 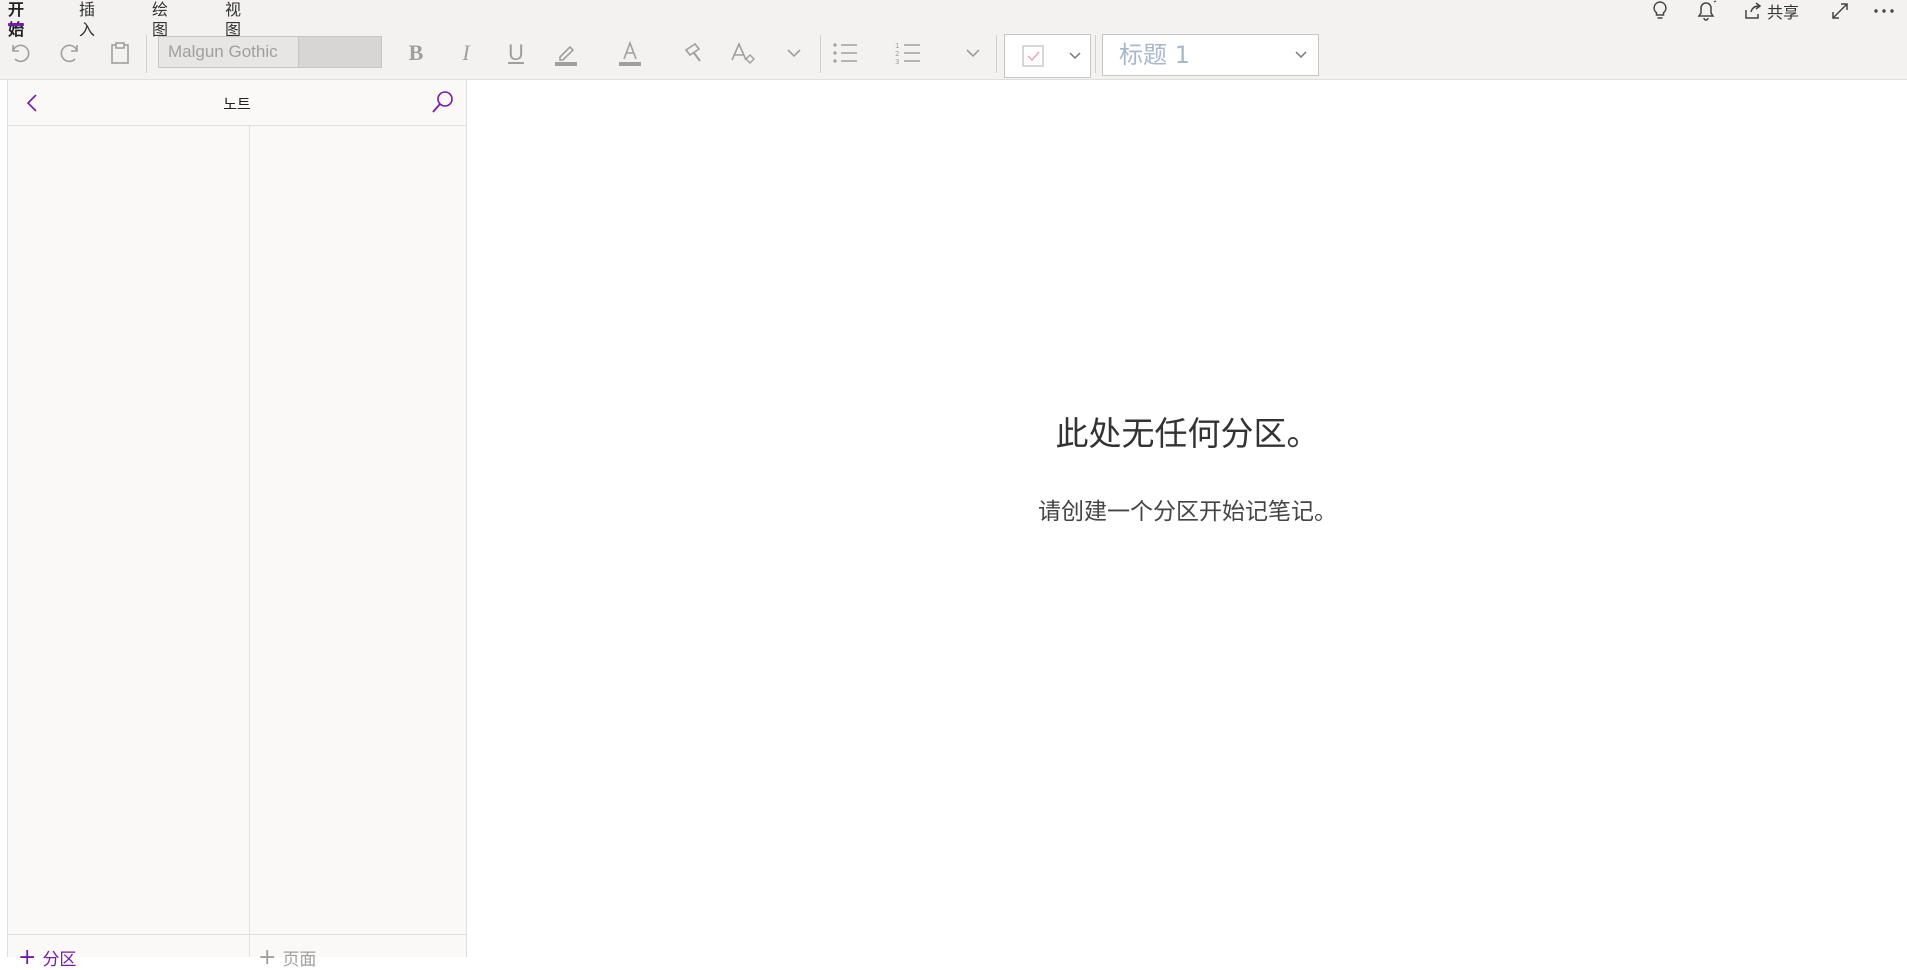 What do you see at coordinates (516, 53) in the screenshot?
I see `underline-icon: U` at bounding box center [516, 53].